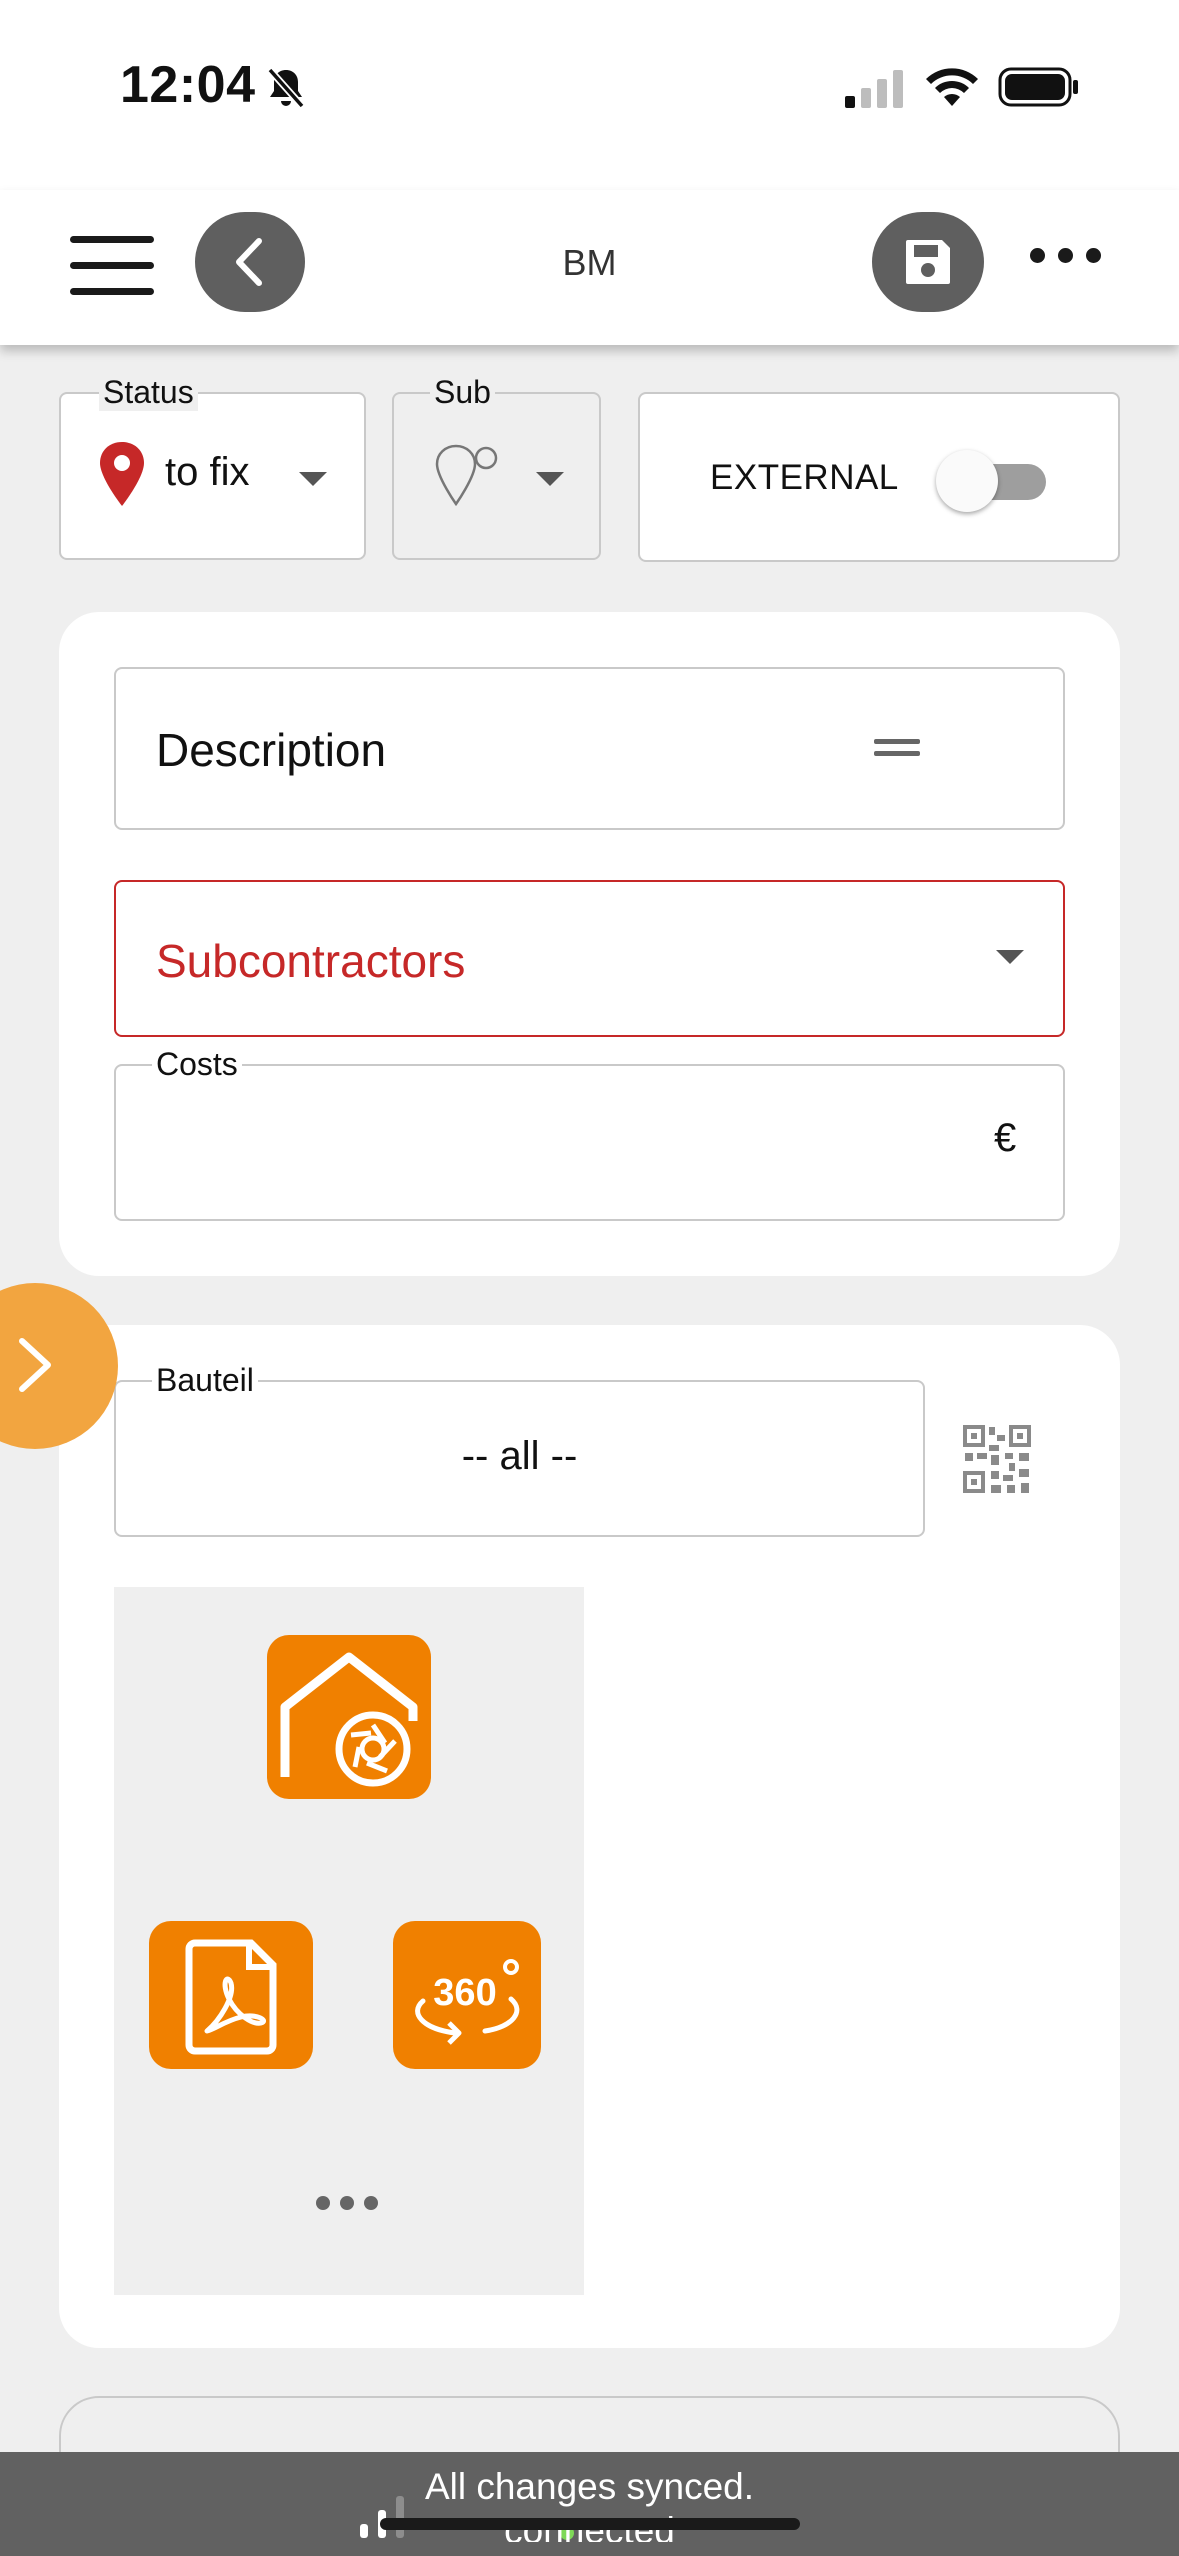  I want to click on 360-view-button: 360, so click(467, 1995).